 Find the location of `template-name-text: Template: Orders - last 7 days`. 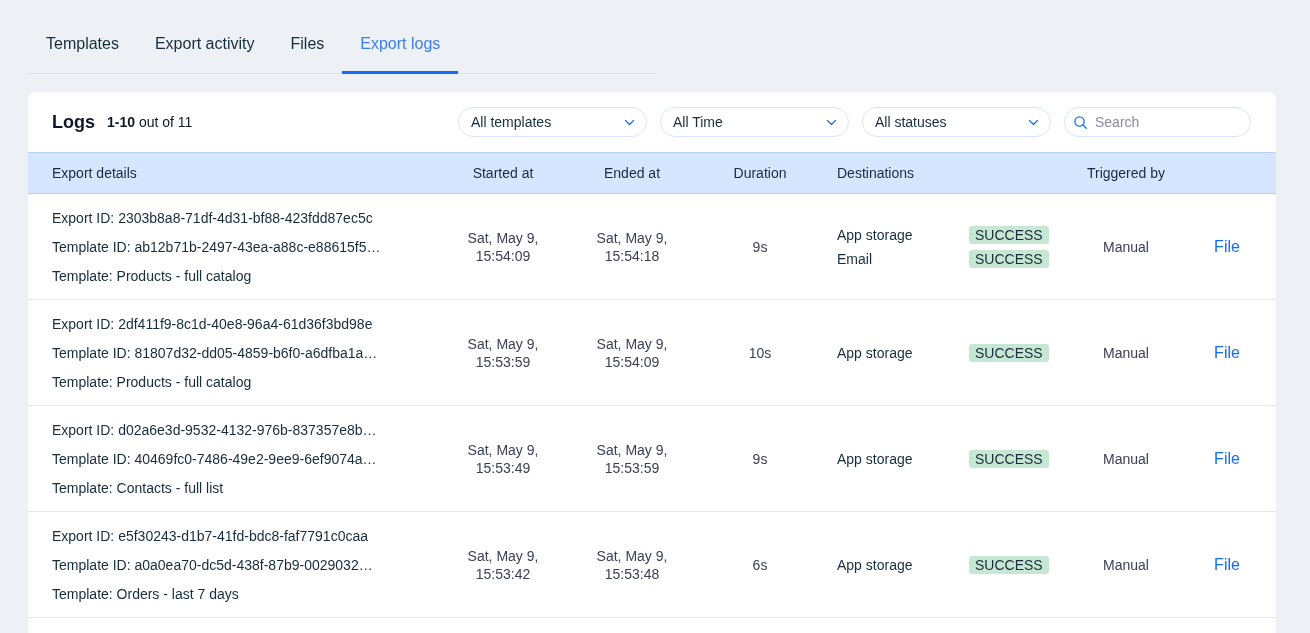

template-name-text: Template: Orders - last 7 days is located at coordinates (145, 594).